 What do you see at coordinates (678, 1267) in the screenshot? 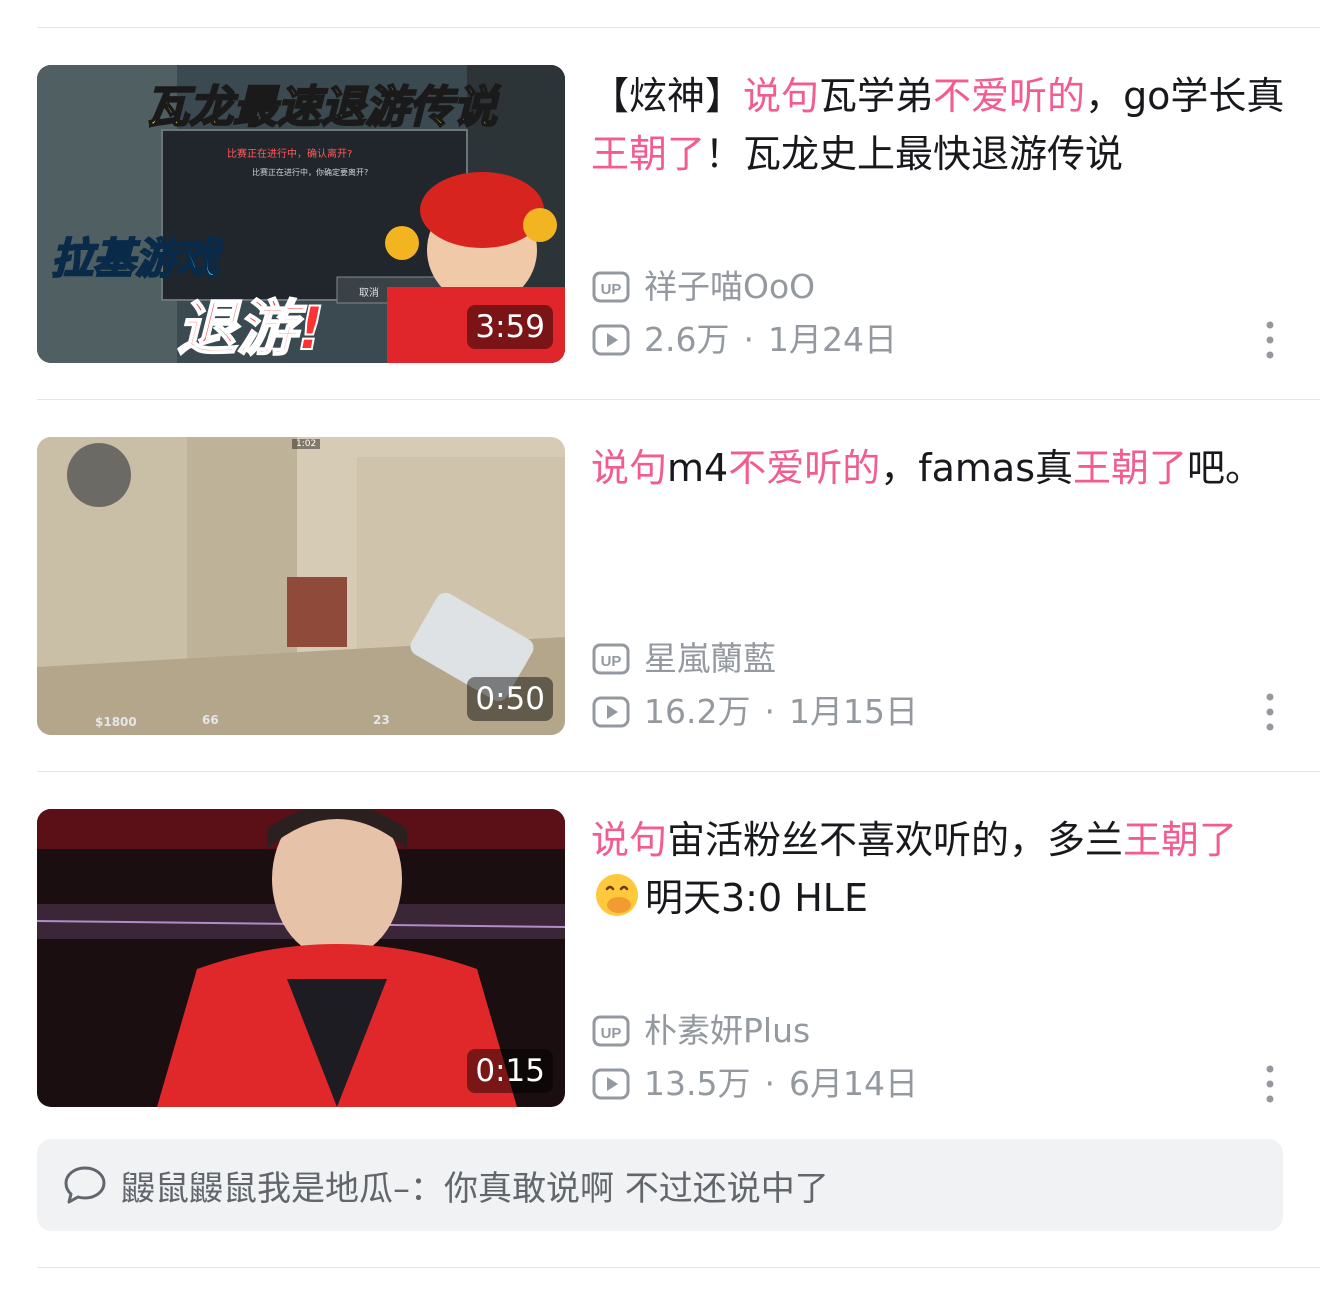
I see `bottom-divider` at bounding box center [678, 1267].